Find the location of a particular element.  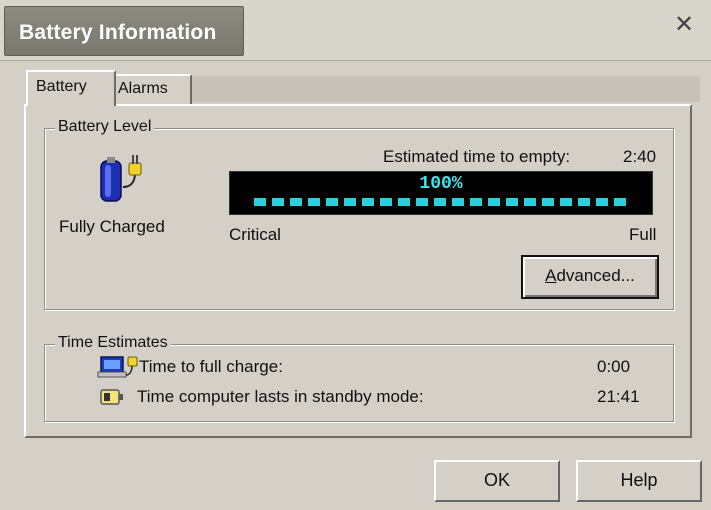

battery-meter-fill is located at coordinates (440, 202).